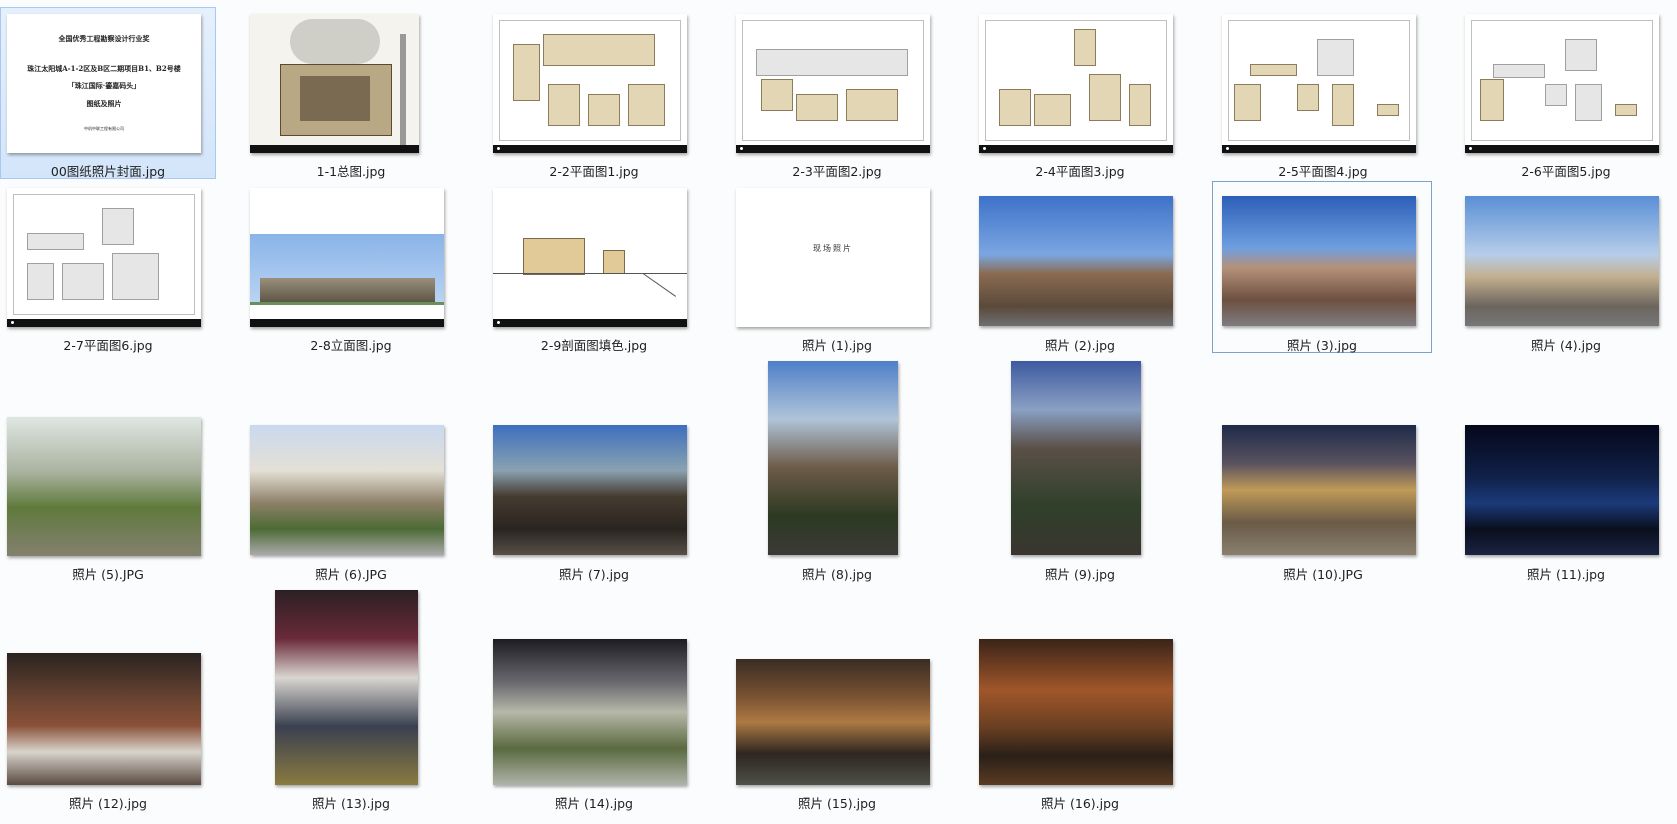 The width and height of the screenshot is (1677, 824). I want to click on file-name: 照片 (14).jpg, so click(594, 803).